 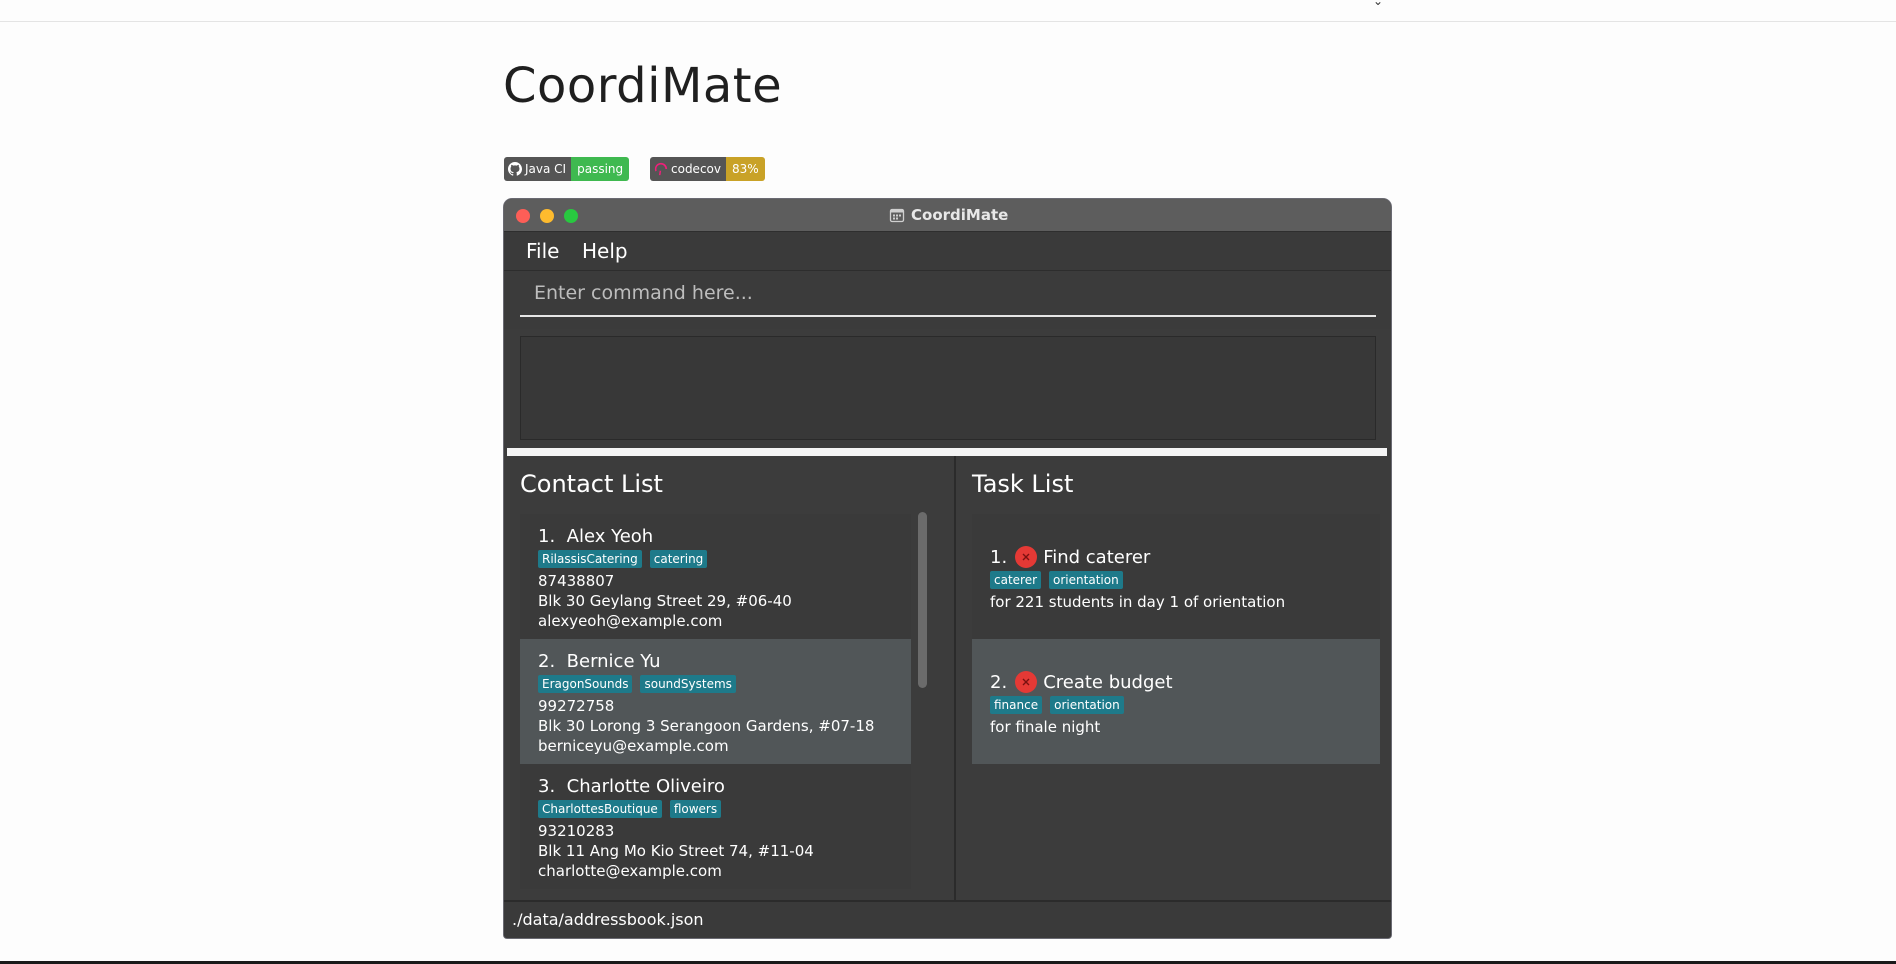 What do you see at coordinates (897, 215) in the screenshot?
I see `calendar-icon` at bounding box center [897, 215].